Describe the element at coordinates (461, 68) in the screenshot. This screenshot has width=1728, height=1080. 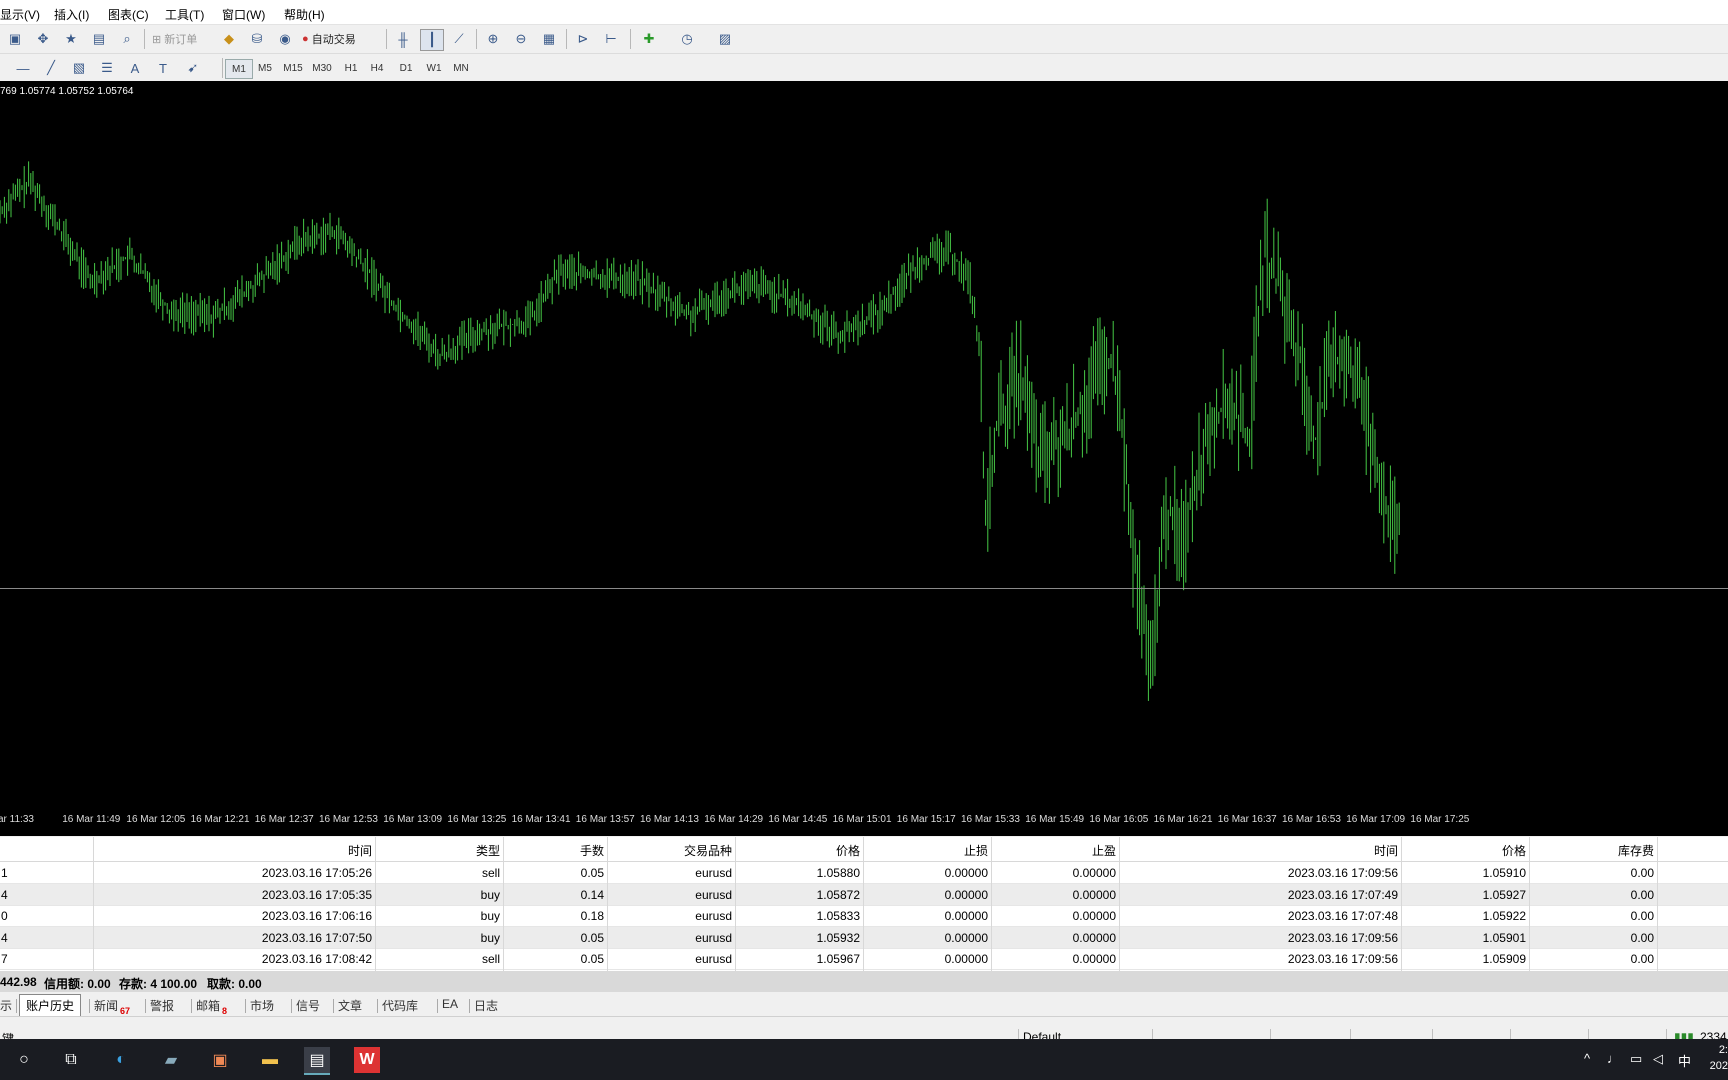
I see `timeframe-mn: MN` at that location.